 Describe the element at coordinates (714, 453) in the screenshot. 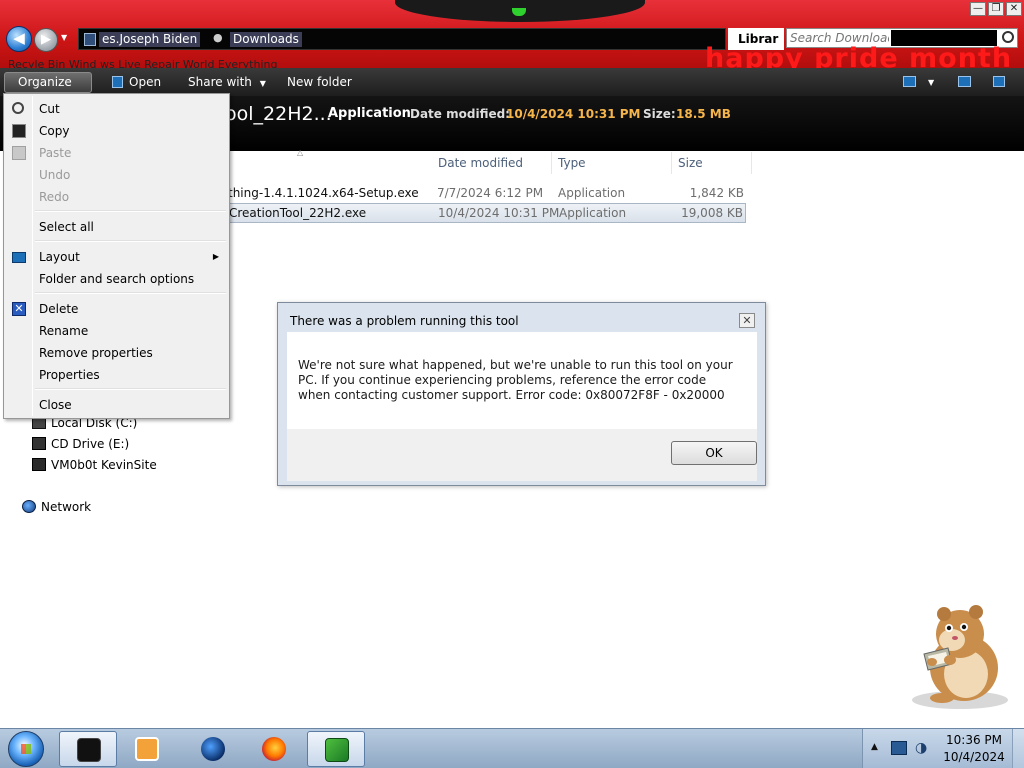

I see `ok-button: OK` at that location.